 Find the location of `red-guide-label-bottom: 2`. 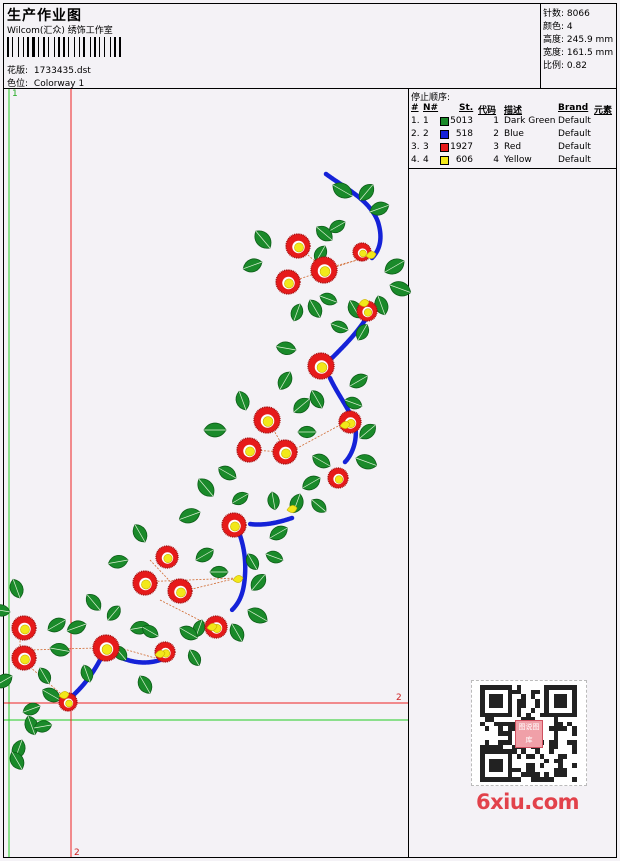

red-guide-label-bottom: 2 is located at coordinates (77, 853).